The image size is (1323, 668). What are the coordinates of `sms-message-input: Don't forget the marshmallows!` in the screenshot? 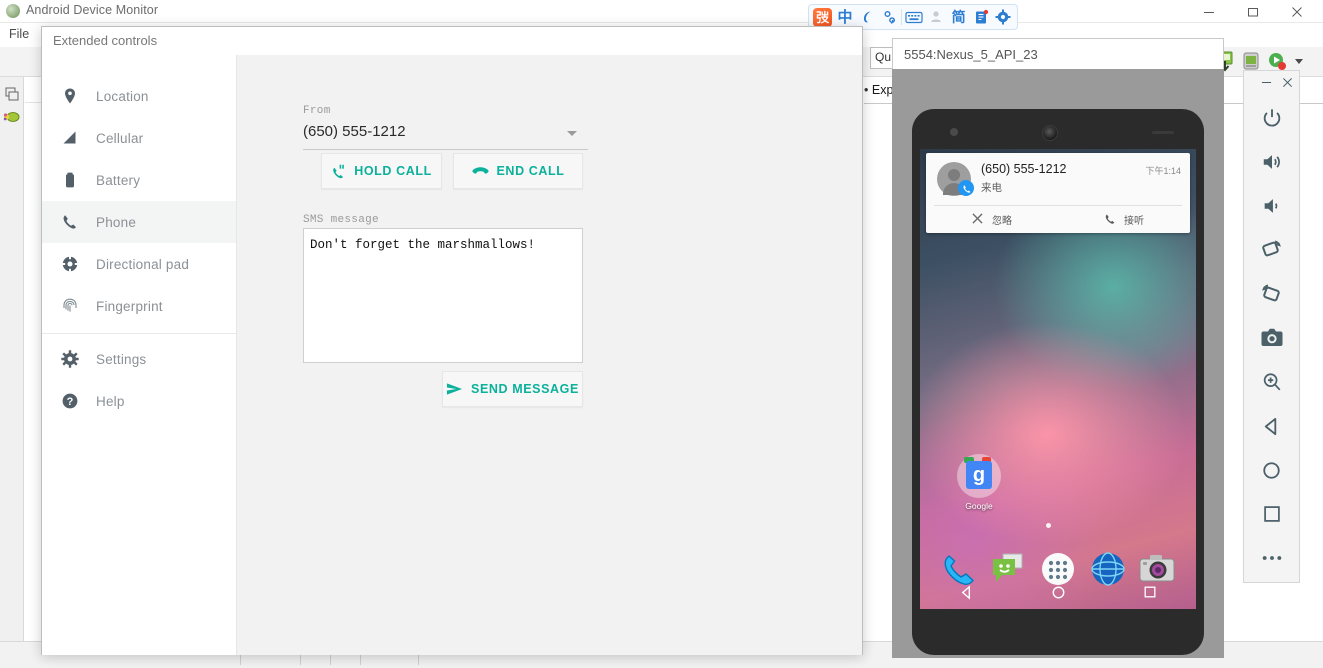 It's located at (443, 295).